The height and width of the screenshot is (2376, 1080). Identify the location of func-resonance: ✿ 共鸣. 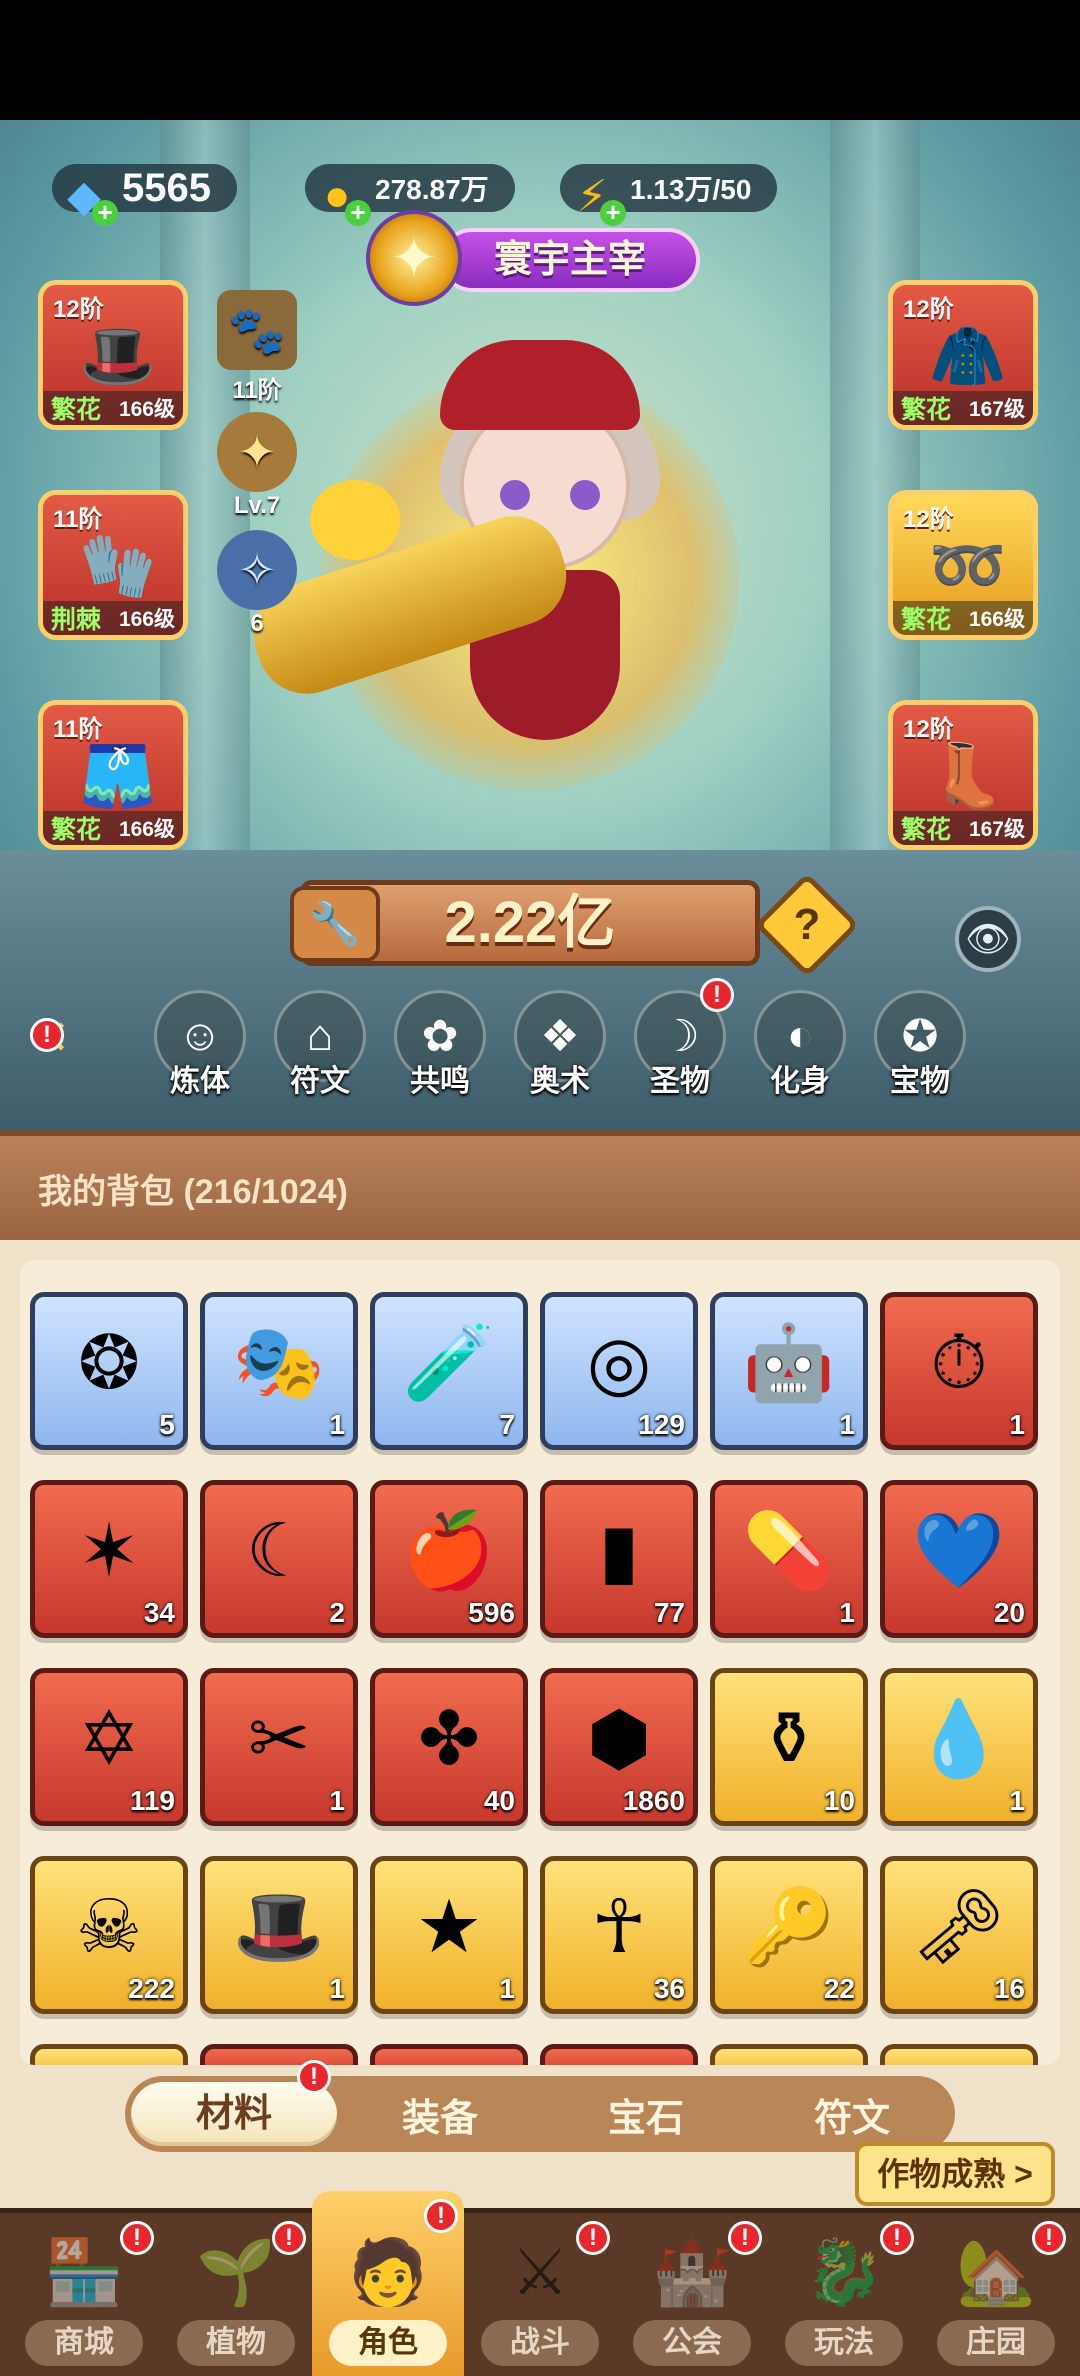
(440, 1050).